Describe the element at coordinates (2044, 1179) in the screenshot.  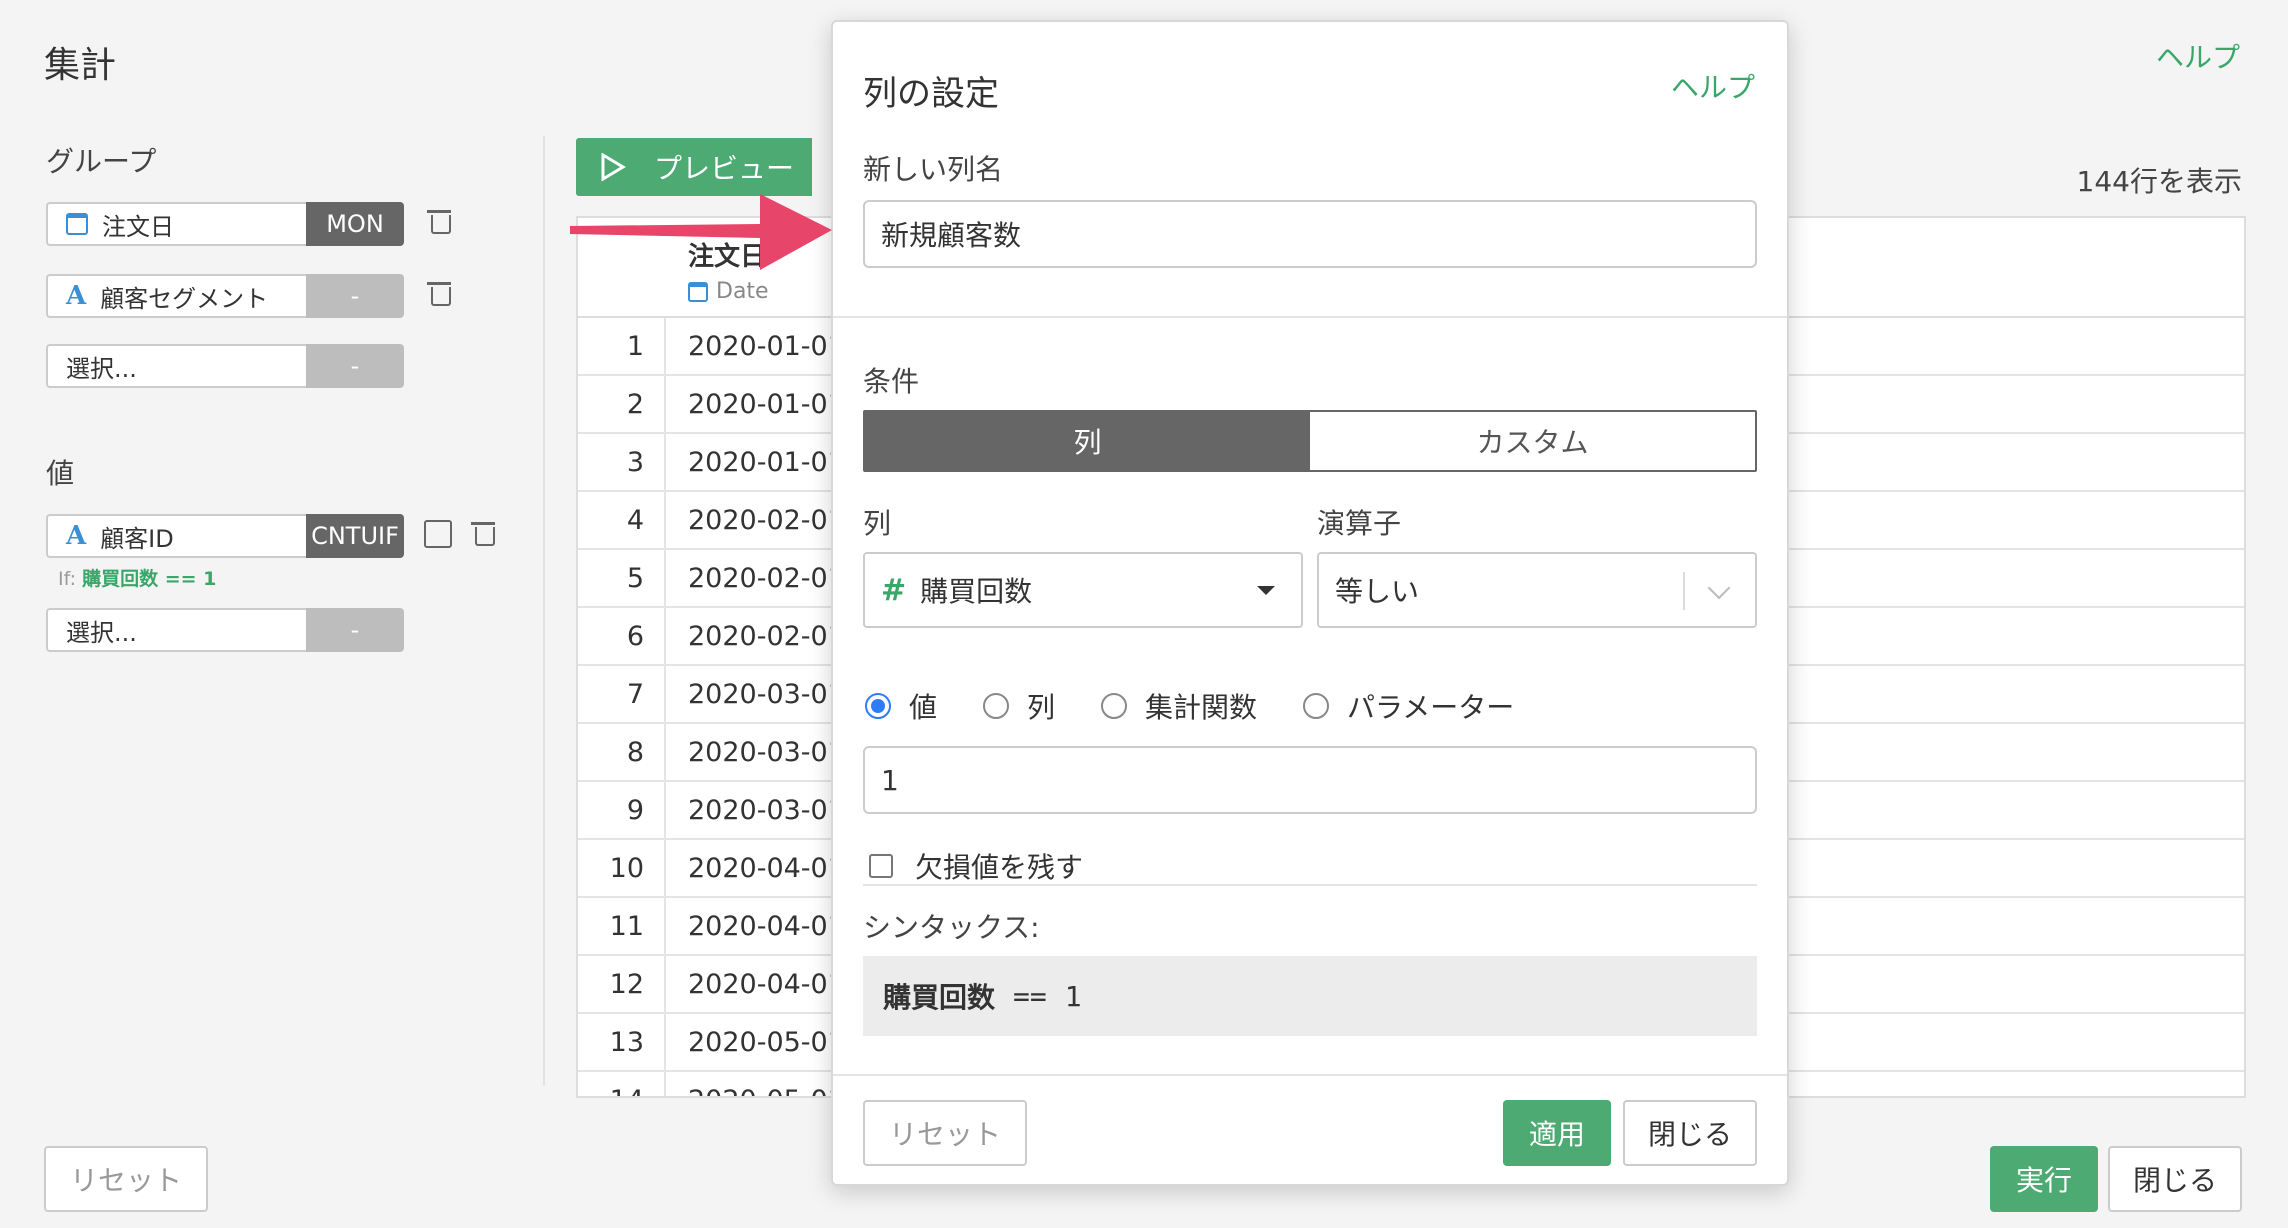
I see `run-button: 実行` at that location.